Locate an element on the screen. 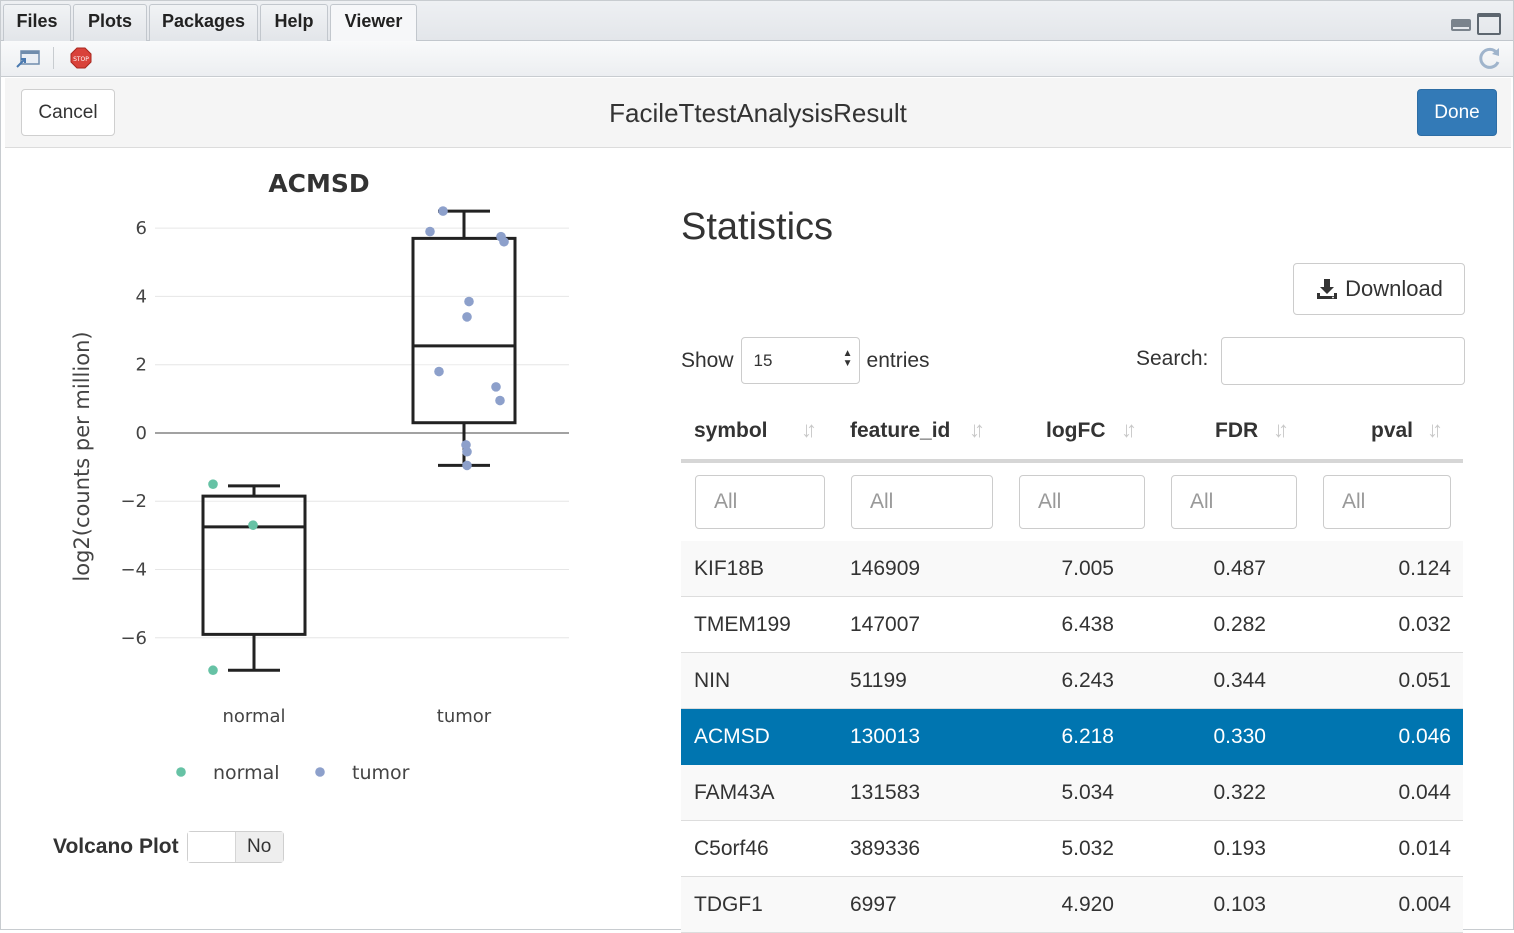 The height and width of the screenshot is (933, 1514). tab-packages: Packages is located at coordinates (203, 22).